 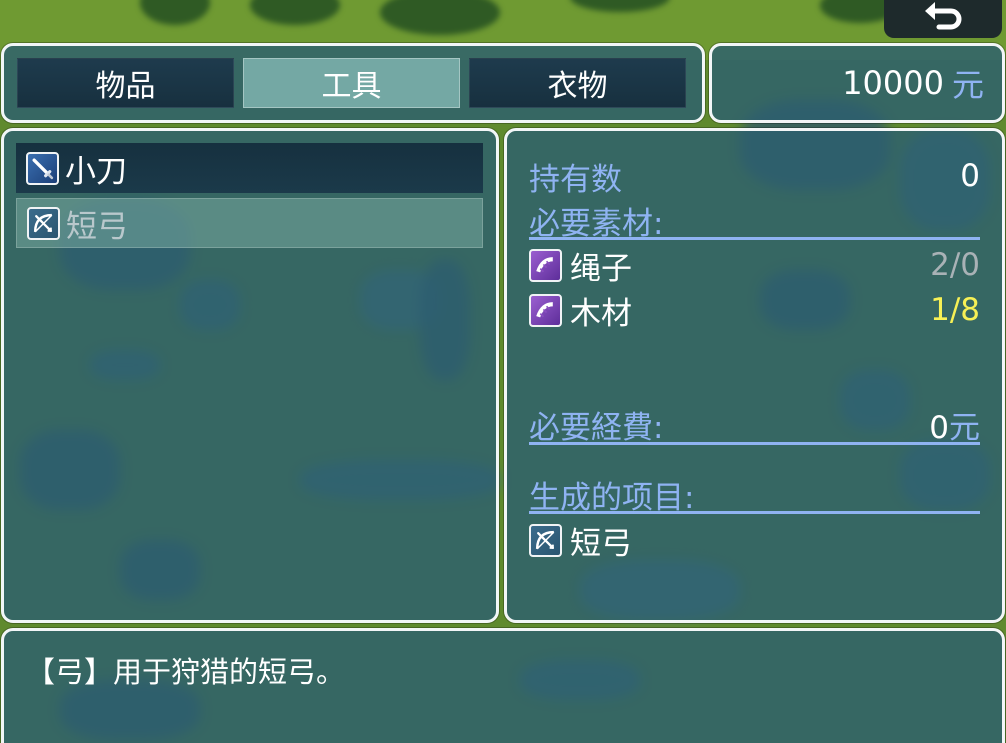 I want to click on materials-heading: 必要素材:, so click(x=754, y=220).